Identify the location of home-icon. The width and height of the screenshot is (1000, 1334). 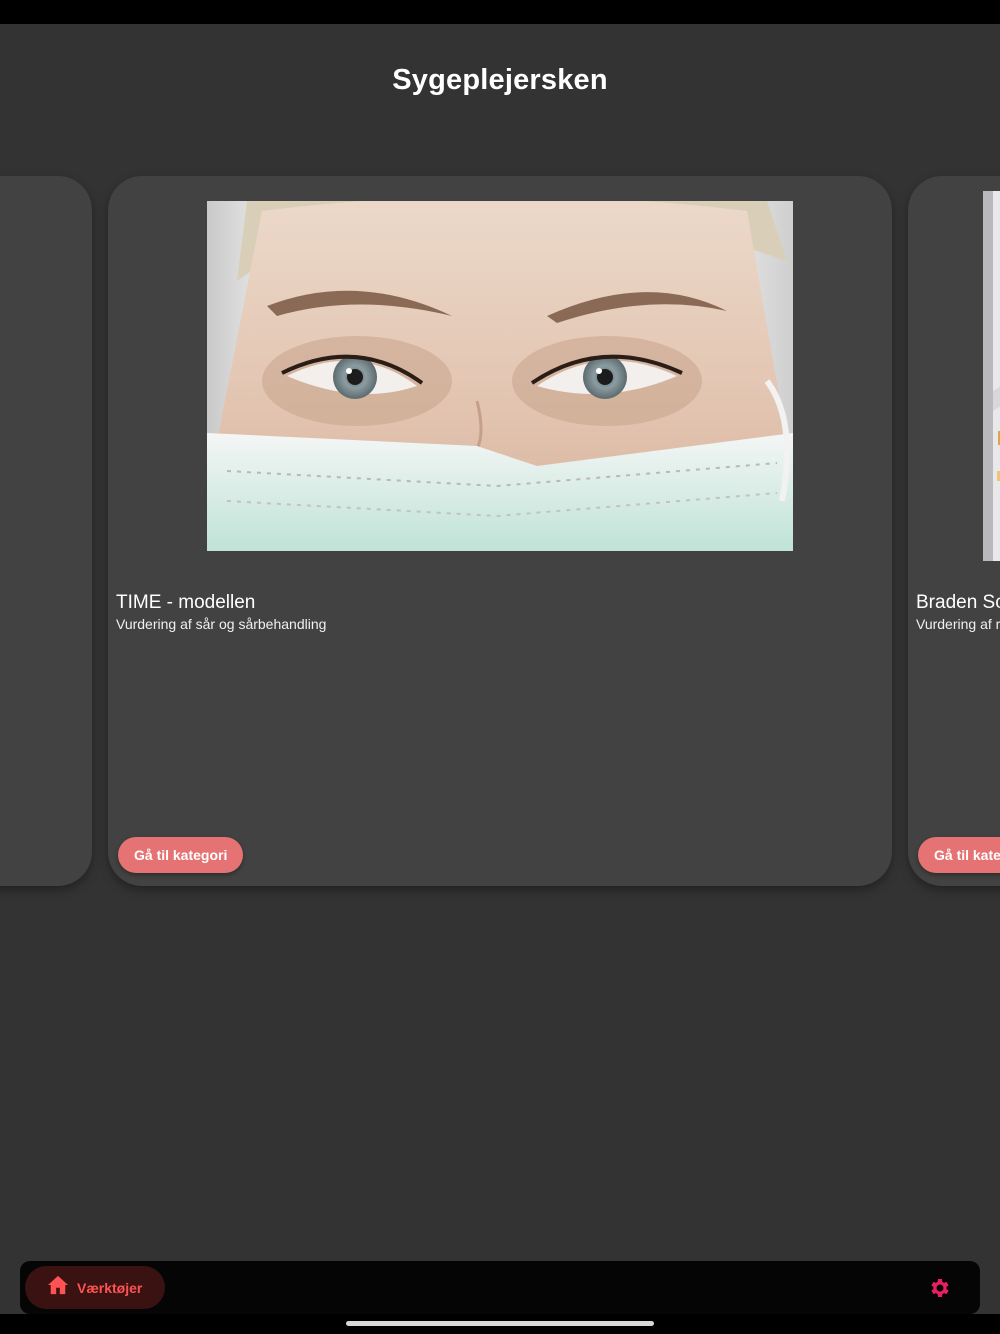
(58, 1287).